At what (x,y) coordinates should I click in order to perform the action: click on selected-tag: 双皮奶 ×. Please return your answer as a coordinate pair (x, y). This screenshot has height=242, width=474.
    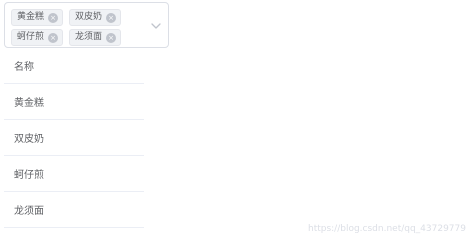
    Looking at the image, I should click on (95, 17).